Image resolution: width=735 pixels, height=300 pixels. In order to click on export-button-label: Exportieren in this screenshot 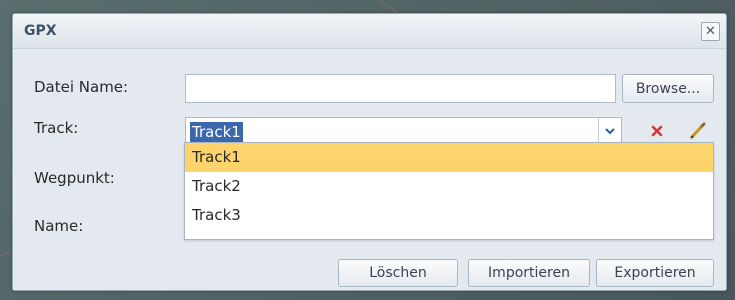, I will do `click(655, 273)`.